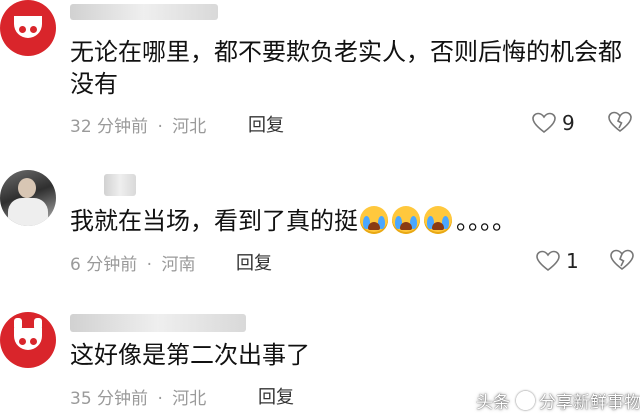 This screenshot has height=419, width=640. What do you see at coordinates (94, 84) in the screenshot?
I see `comment-text-line: 没有` at bounding box center [94, 84].